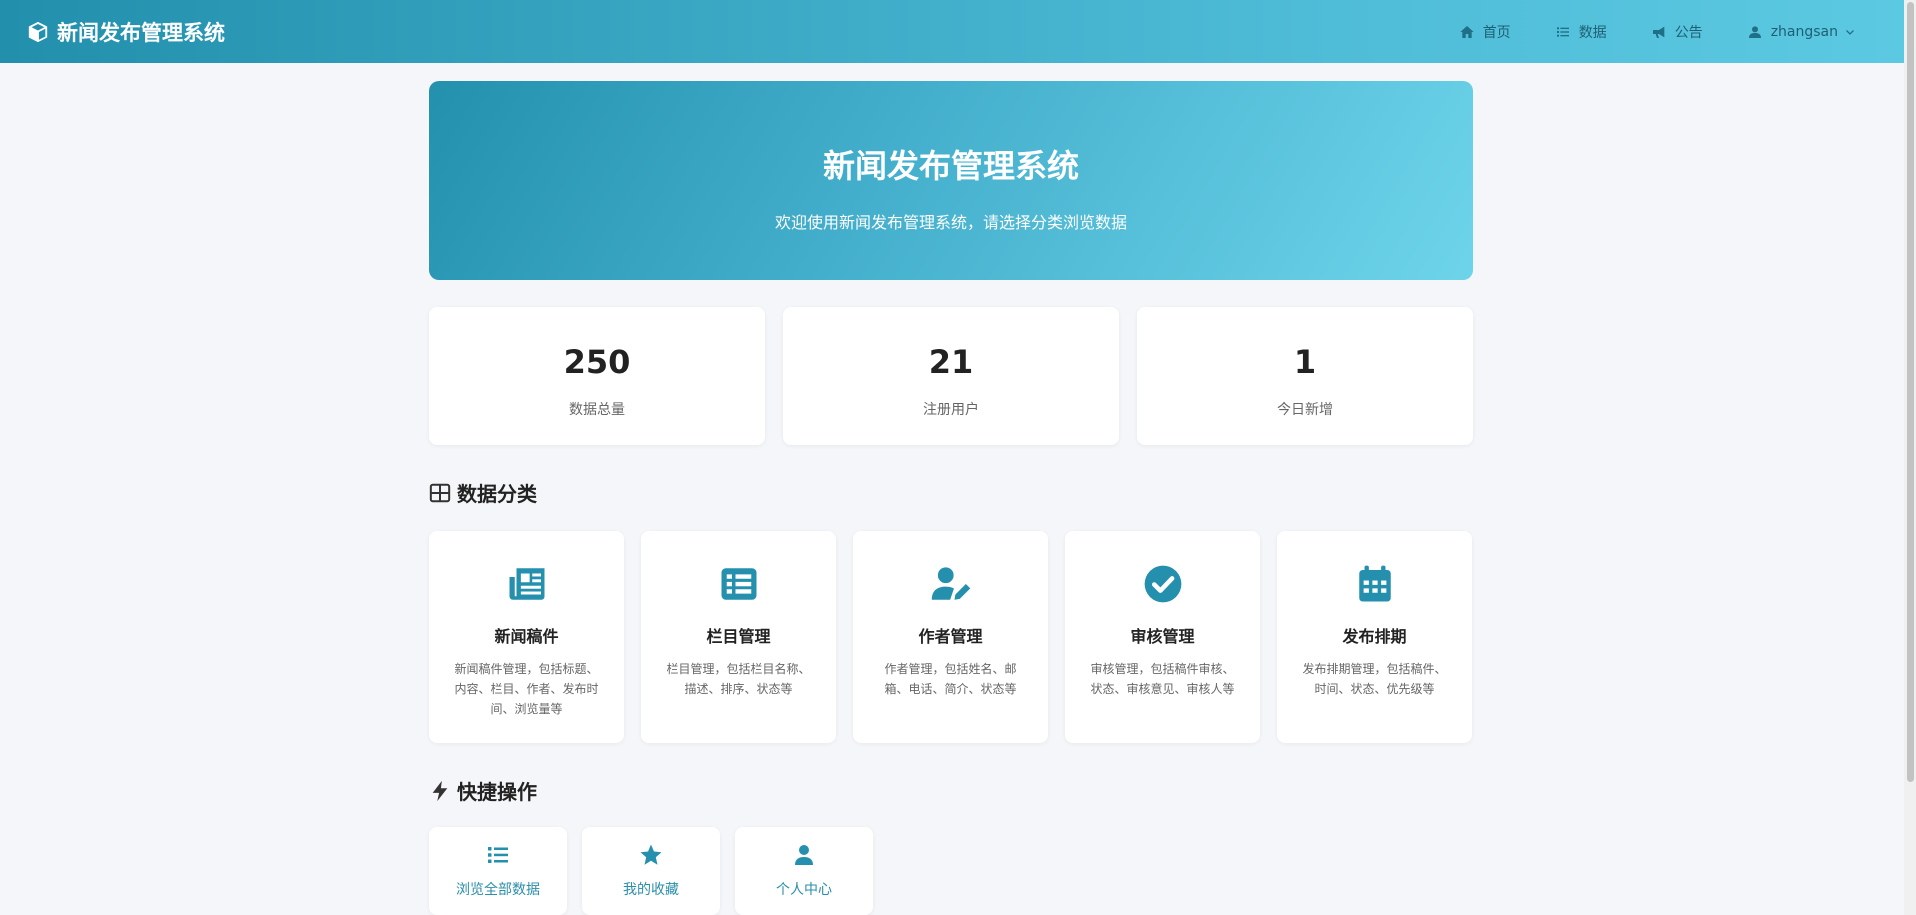  Describe the element at coordinates (951, 492) in the screenshot. I see `categories-section-title: 数据分类` at that location.